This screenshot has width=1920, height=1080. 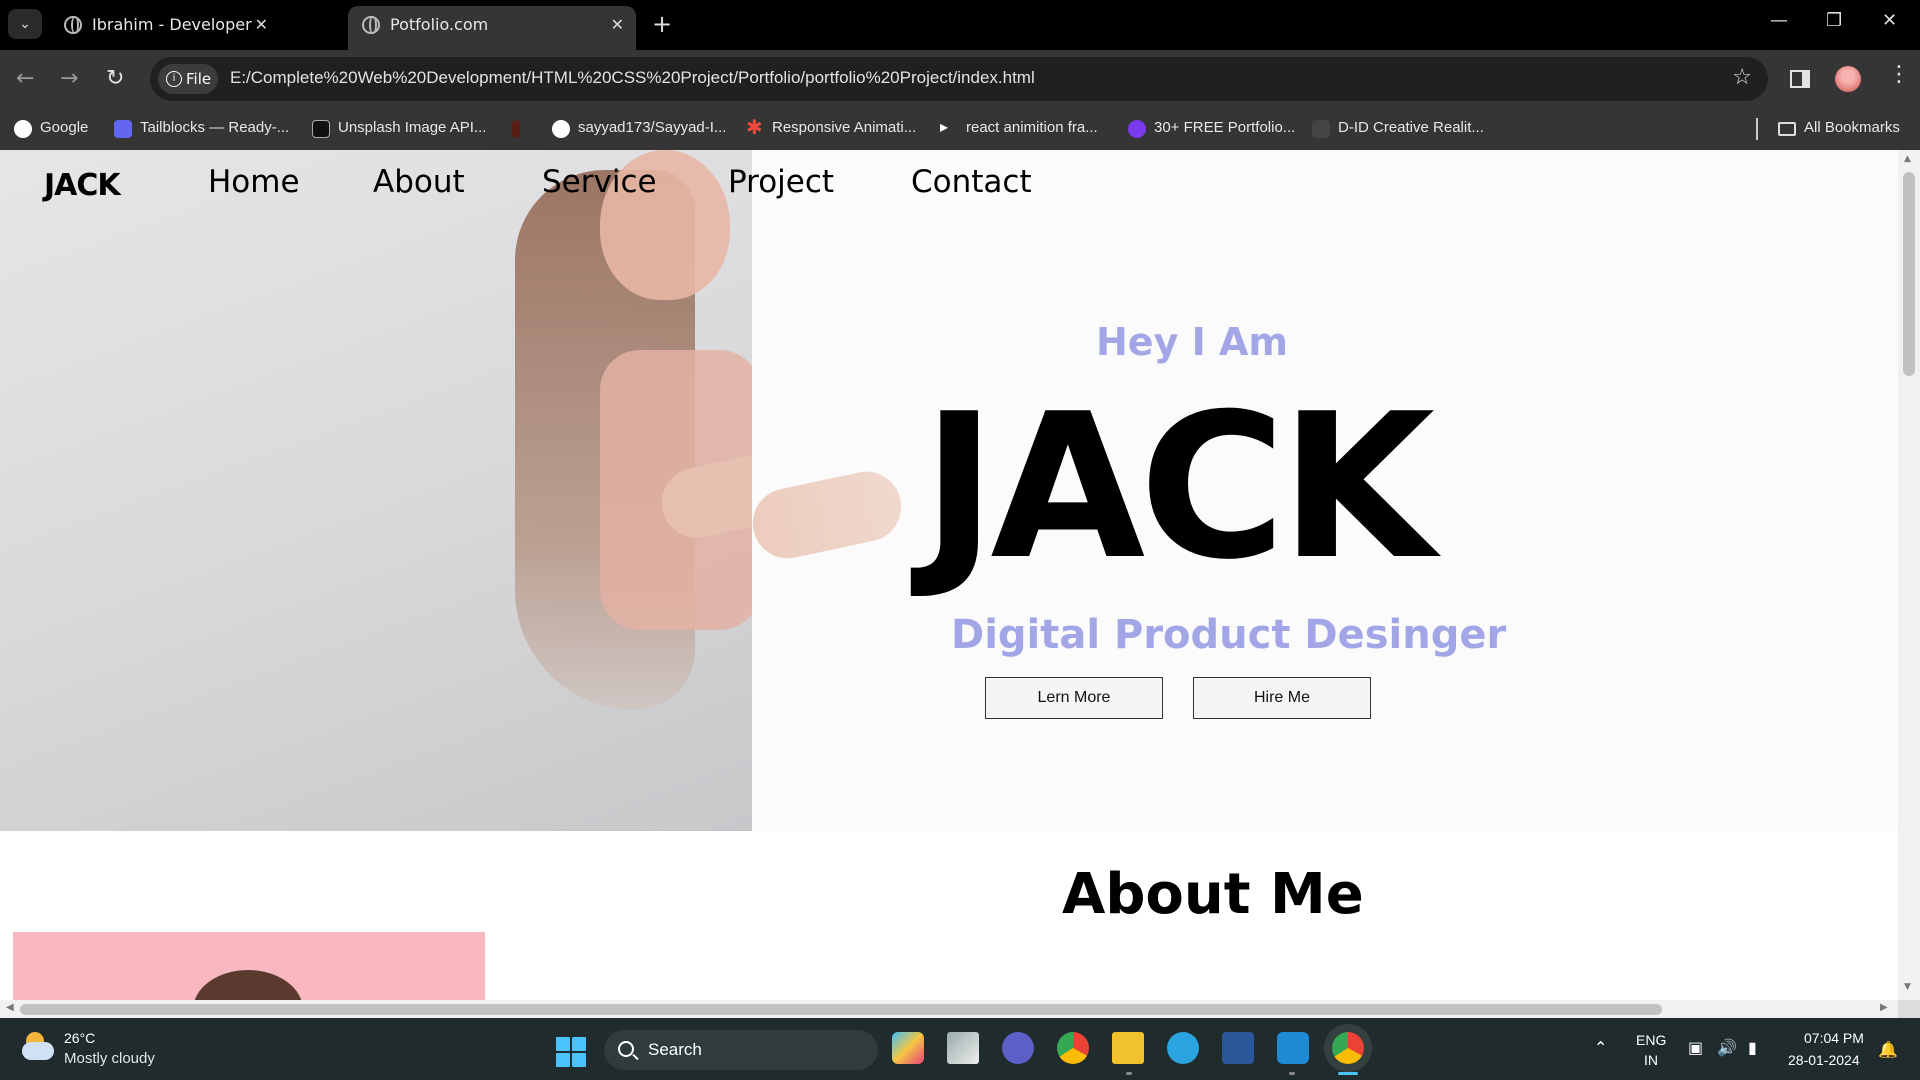 What do you see at coordinates (109, 1058) in the screenshot?
I see `weather-description: Mostly cloudy` at bounding box center [109, 1058].